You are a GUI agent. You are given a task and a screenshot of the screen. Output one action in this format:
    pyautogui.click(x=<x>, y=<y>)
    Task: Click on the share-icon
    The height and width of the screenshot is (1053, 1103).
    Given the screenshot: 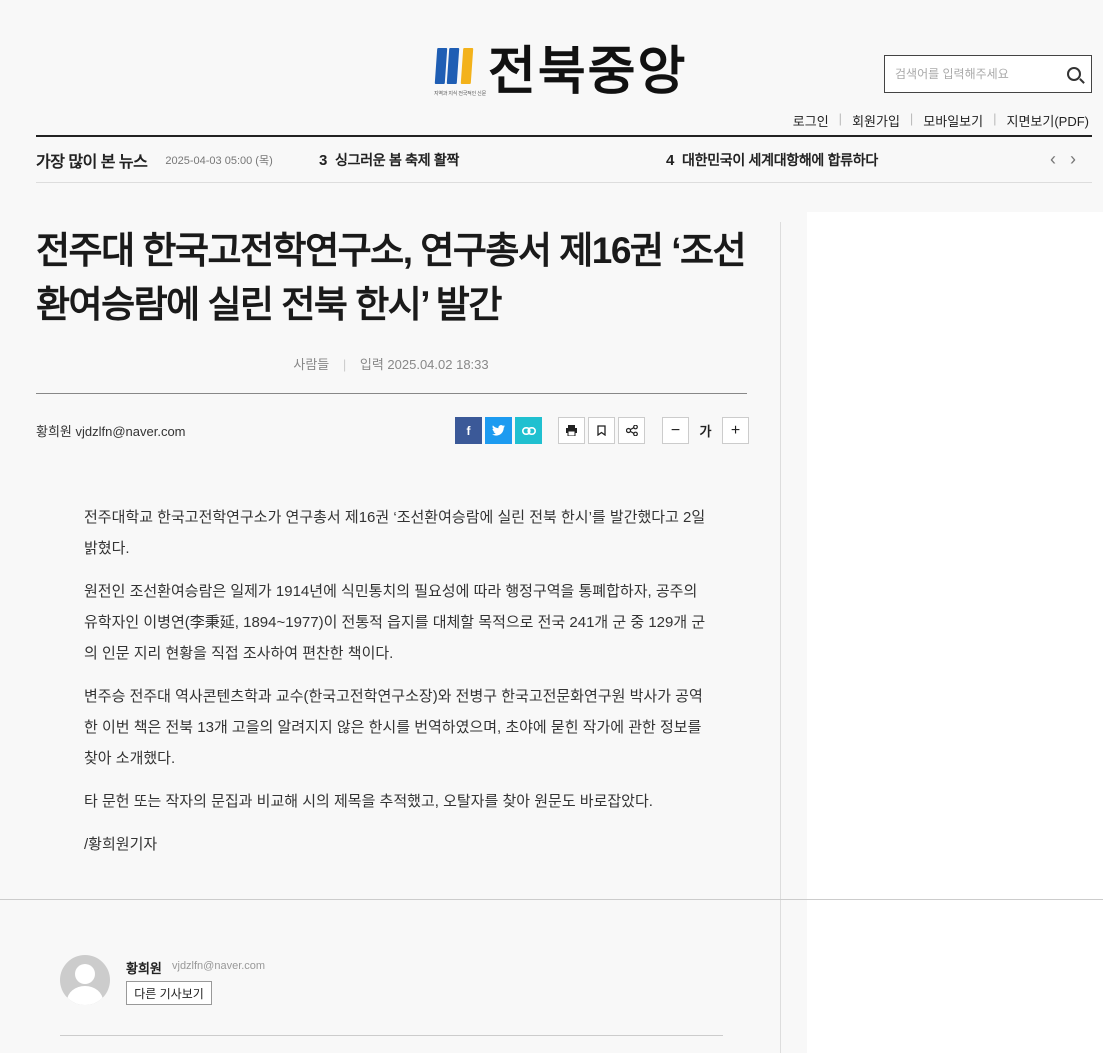 What is the action you would take?
    pyautogui.click(x=631, y=430)
    